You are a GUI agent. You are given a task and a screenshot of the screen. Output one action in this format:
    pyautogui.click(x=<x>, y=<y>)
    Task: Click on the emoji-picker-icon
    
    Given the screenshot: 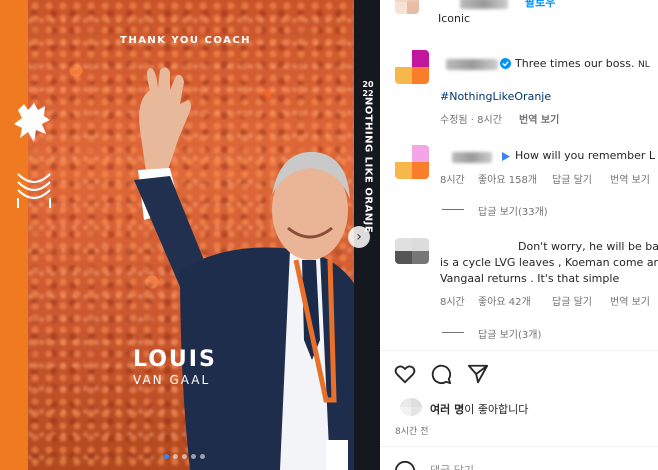 What is the action you would take?
    pyautogui.click(x=405, y=465)
    